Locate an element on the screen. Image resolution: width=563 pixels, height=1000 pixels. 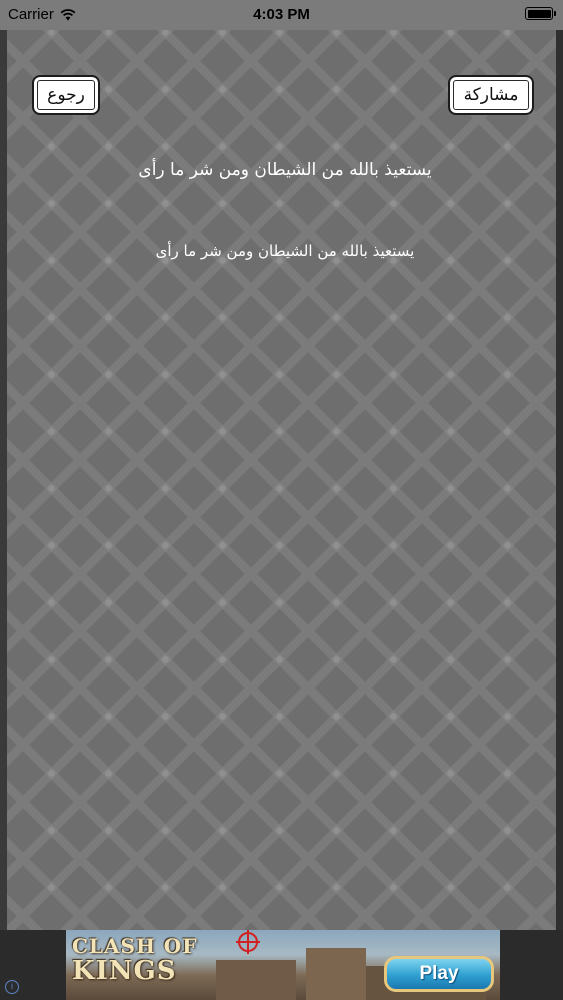
crosshair-icon is located at coordinates (248, 942).